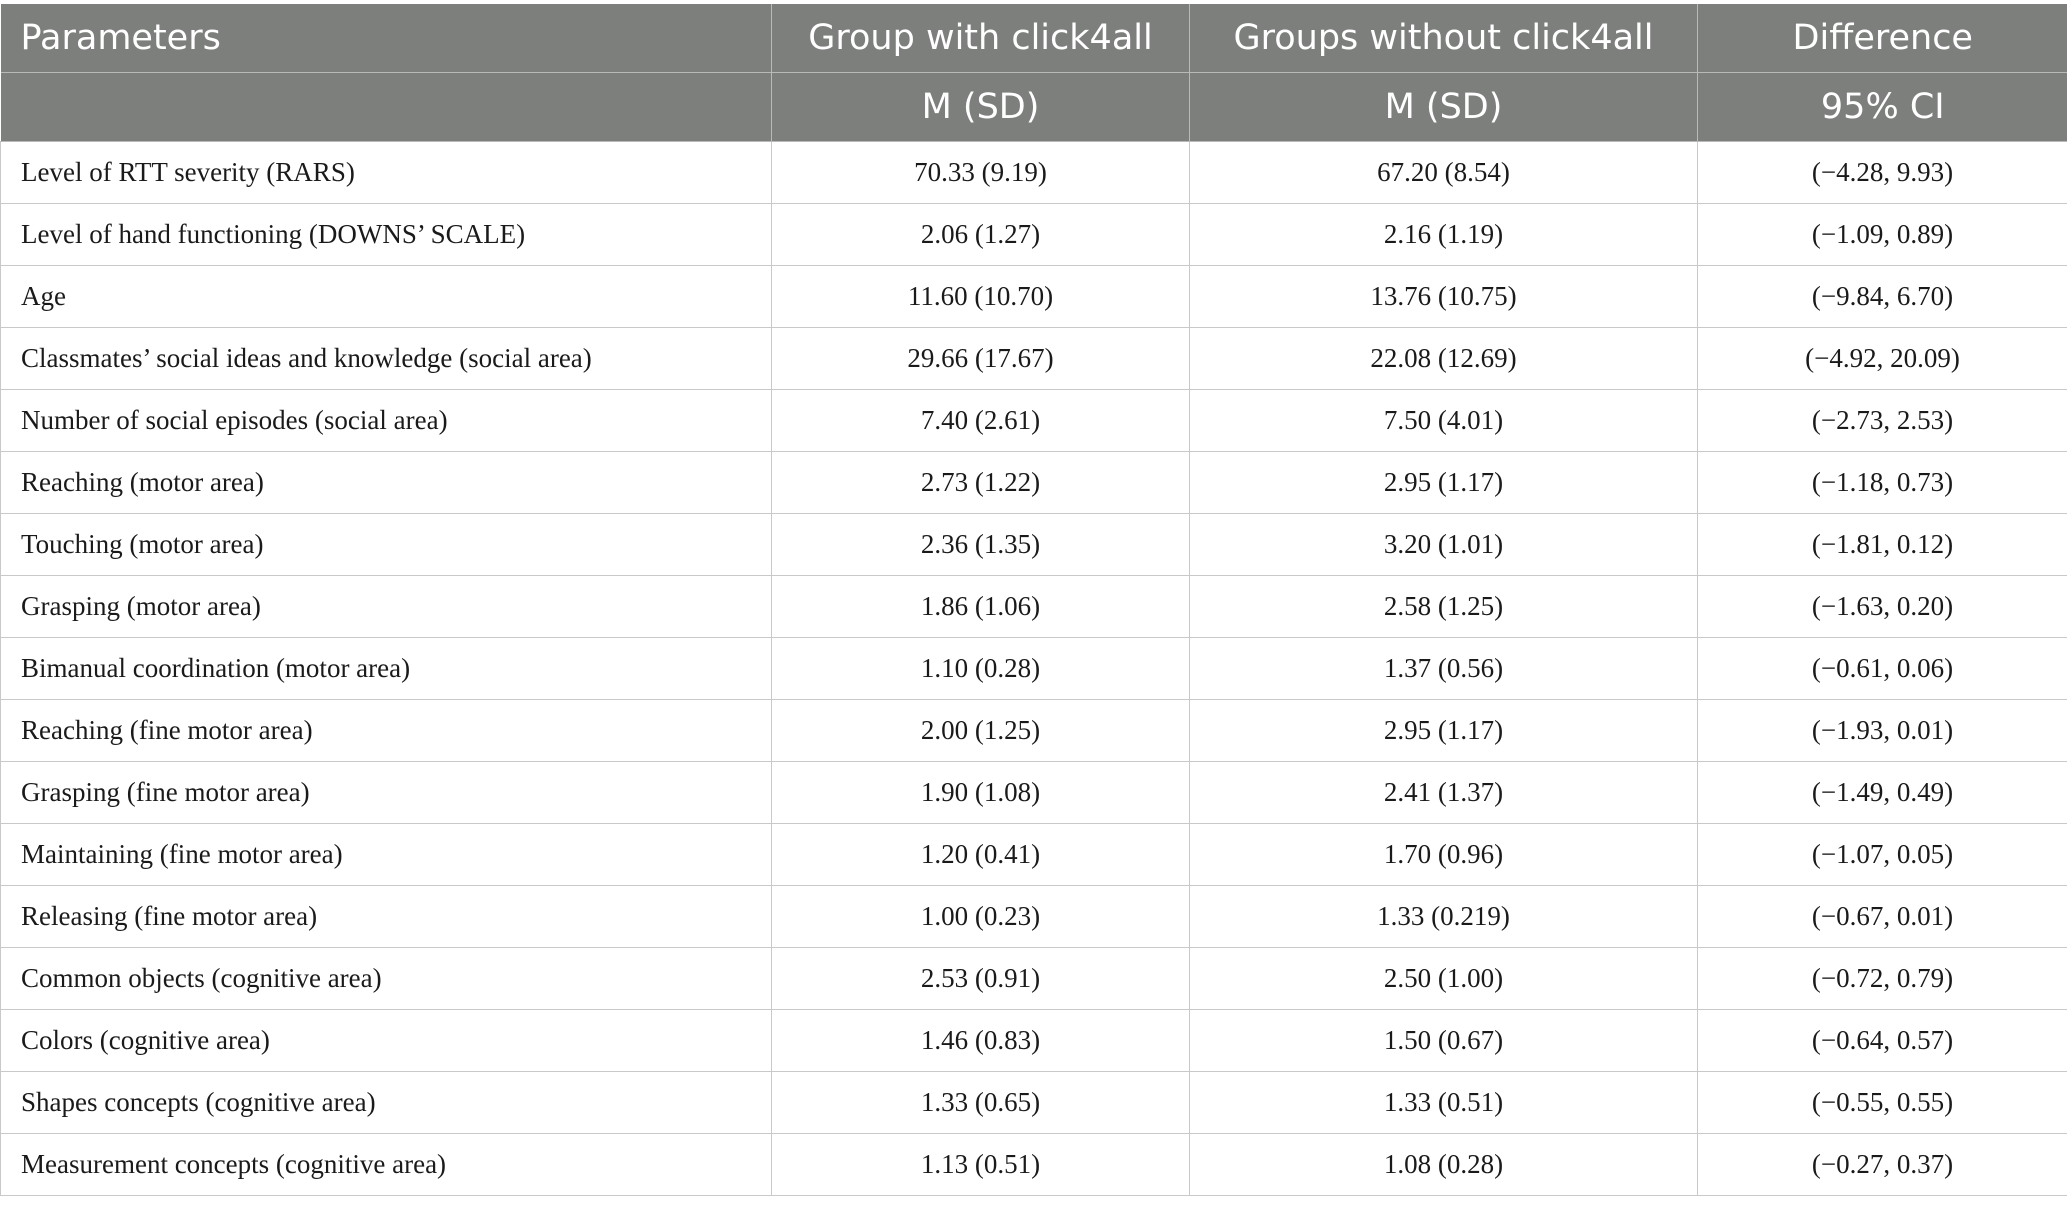  Describe the element at coordinates (1443, 234) in the screenshot. I see `cell-without-click4all: 2.16 (1.19)` at that location.